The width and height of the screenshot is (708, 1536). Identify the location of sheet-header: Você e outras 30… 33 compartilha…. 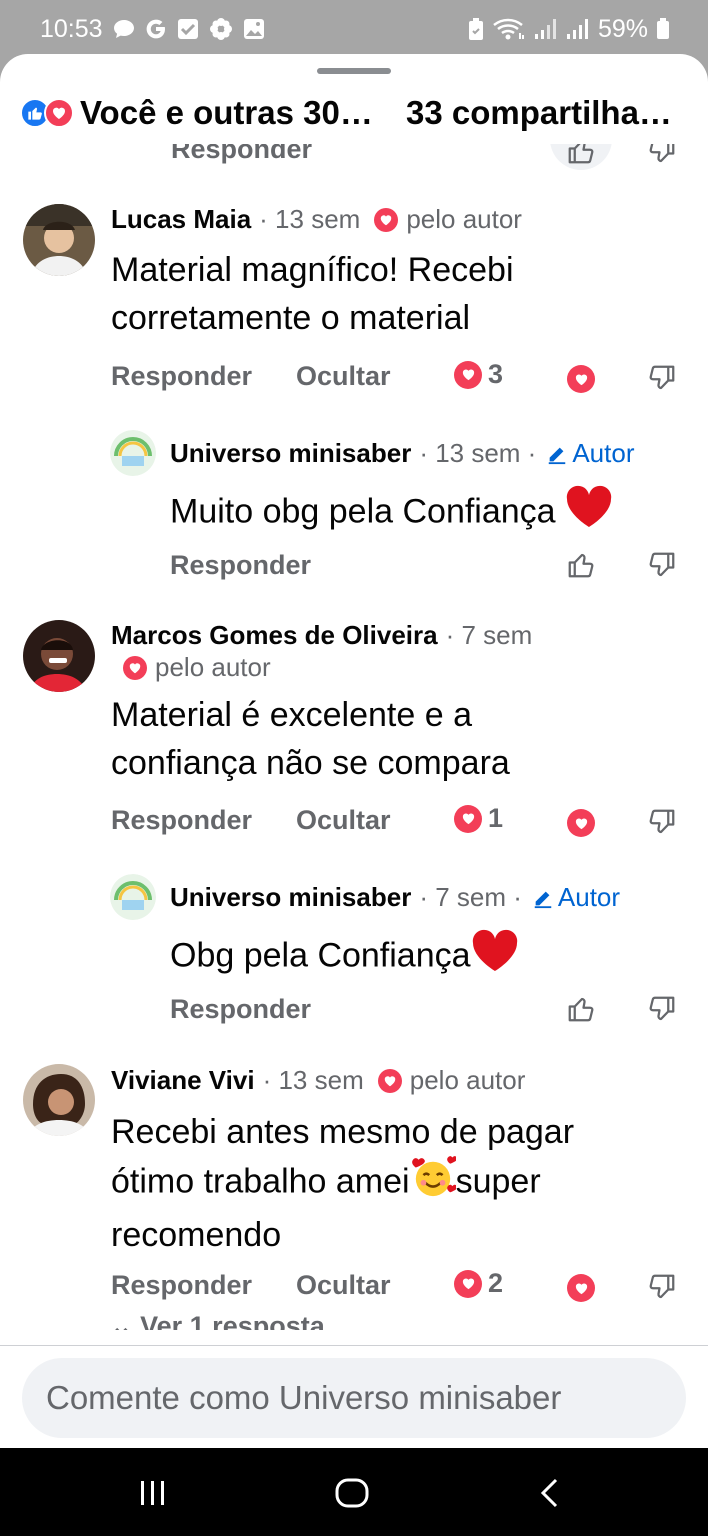
(354, 113).